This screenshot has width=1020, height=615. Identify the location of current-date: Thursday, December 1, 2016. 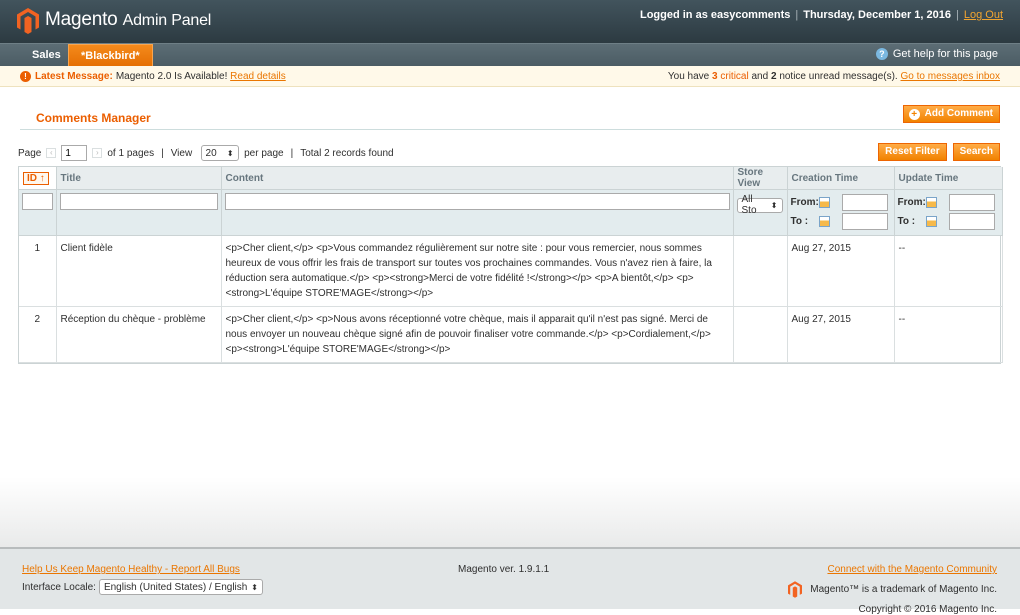
(877, 15).